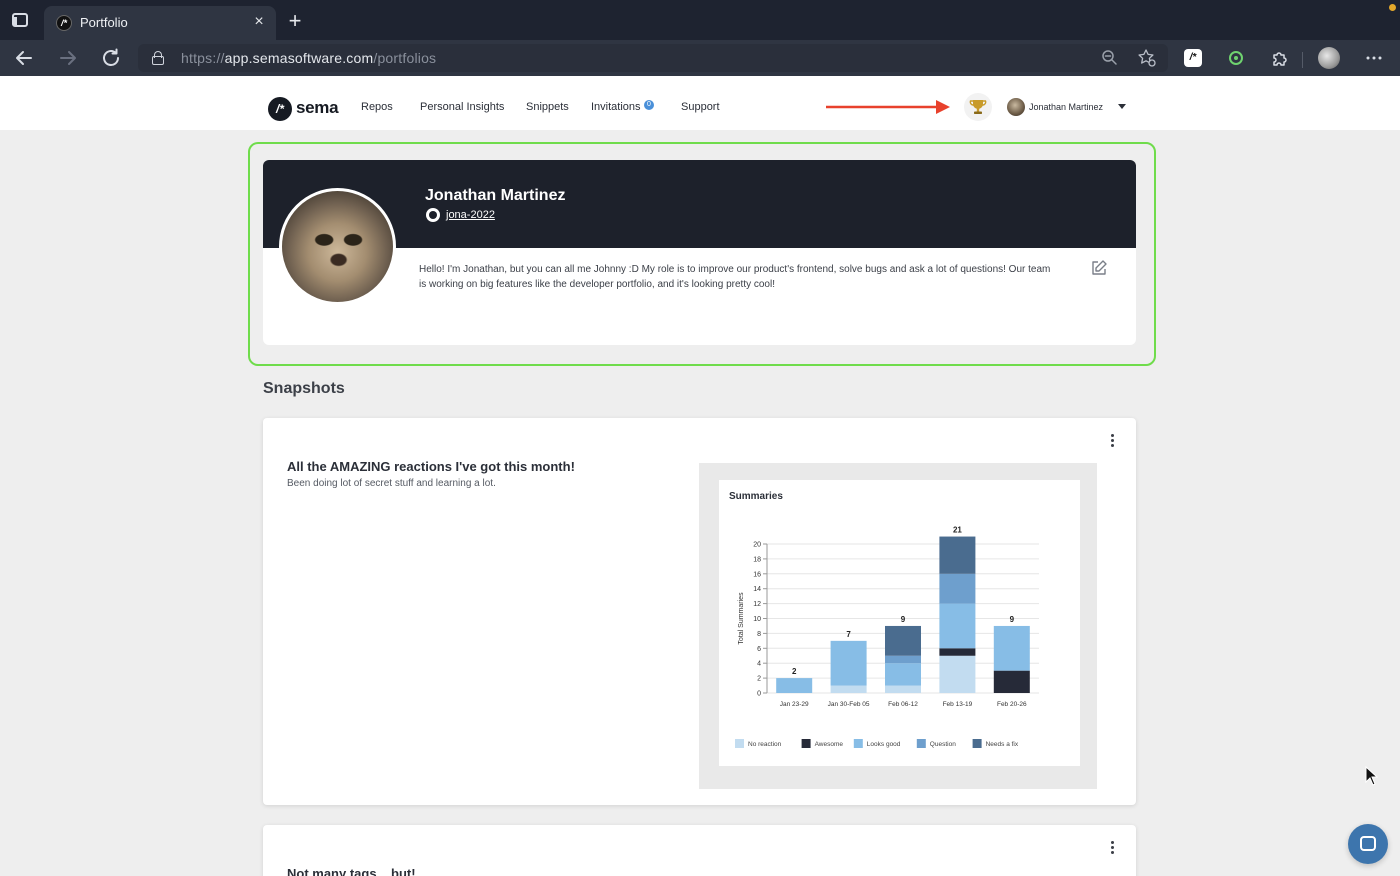  I want to click on bar-total-label: 7, so click(848, 634).